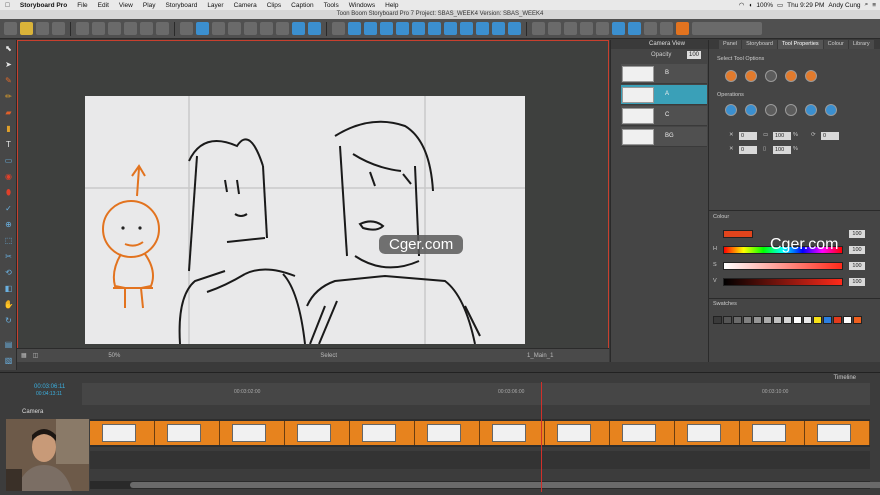 The image size is (880, 495). I want to click on menu-tools: Tools, so click(331, 5).